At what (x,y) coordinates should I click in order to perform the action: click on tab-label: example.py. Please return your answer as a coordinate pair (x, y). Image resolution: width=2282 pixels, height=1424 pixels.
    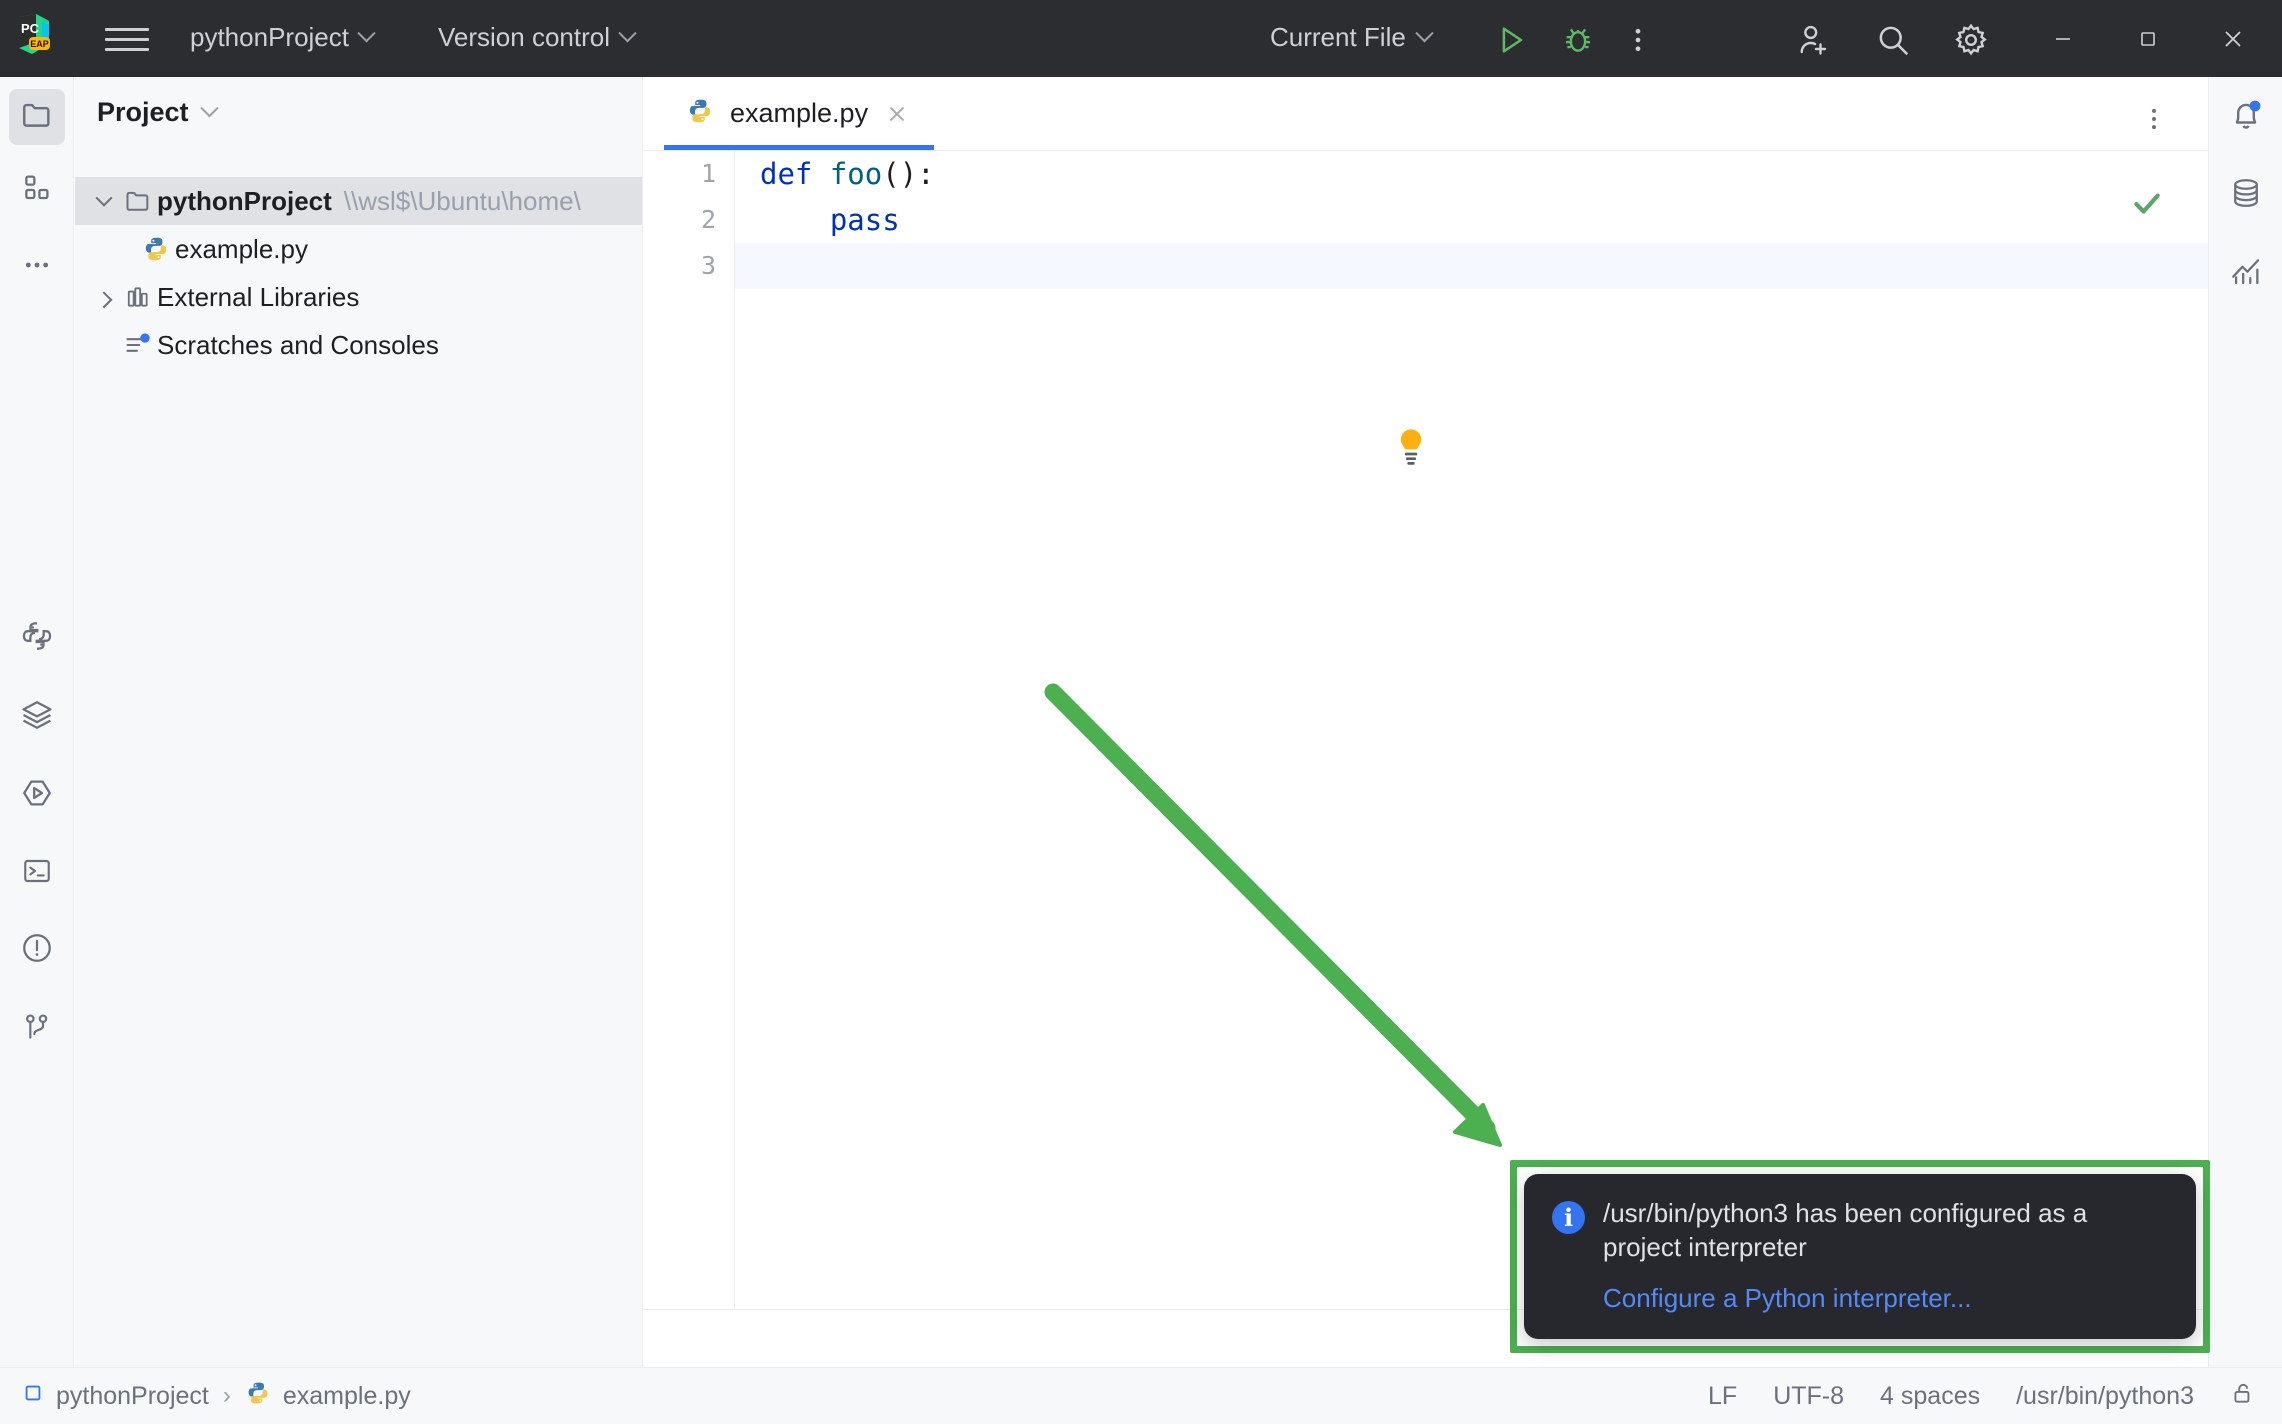
    Looking at the image, I should click on (799, 113).